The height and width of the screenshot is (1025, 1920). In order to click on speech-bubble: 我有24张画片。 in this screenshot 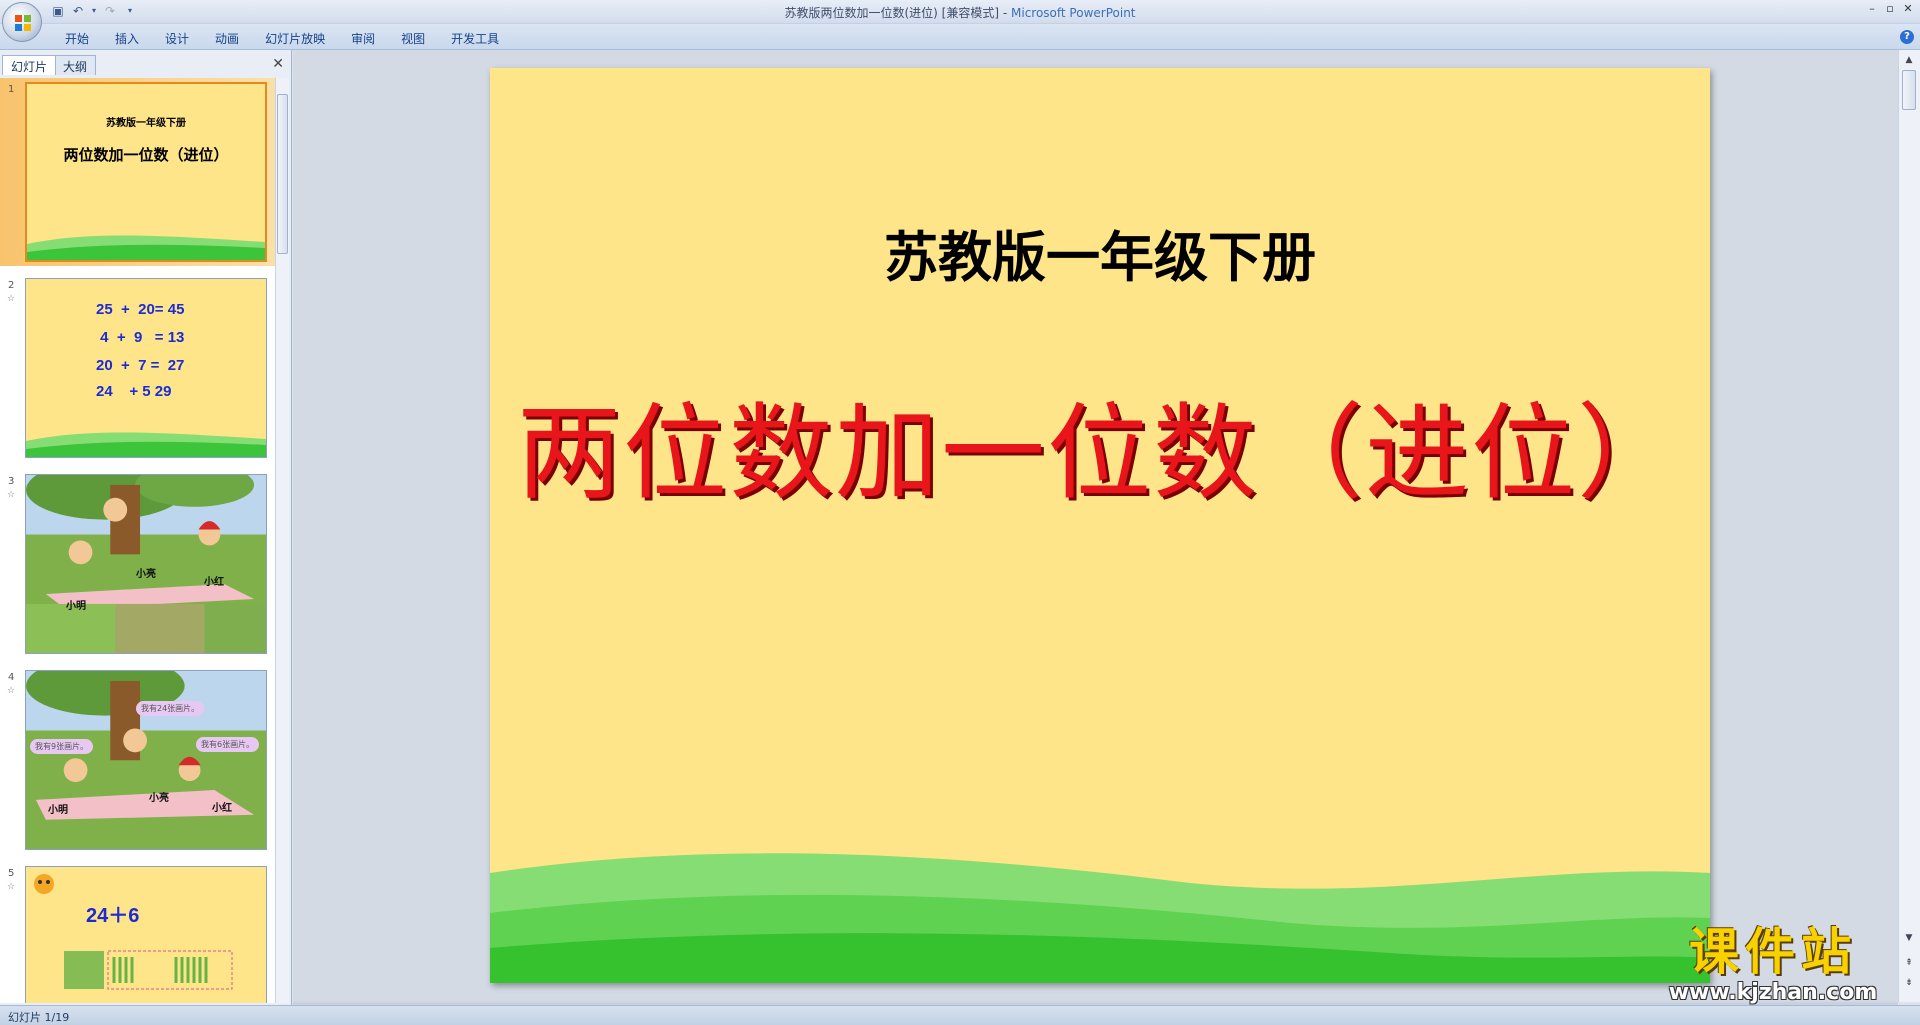, I will do `click(170, 708)`.